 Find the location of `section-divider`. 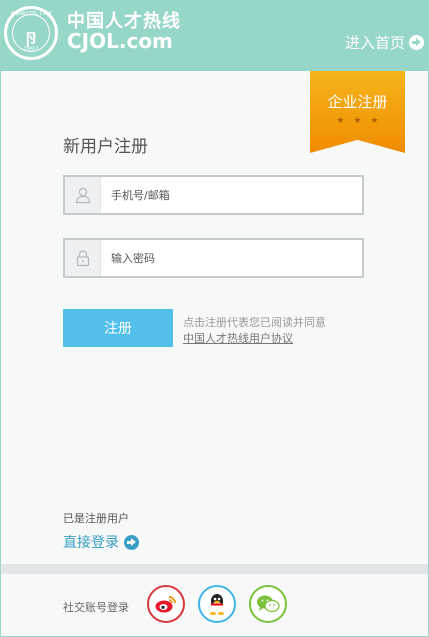

section-divider is located at coordinates (214, 569).